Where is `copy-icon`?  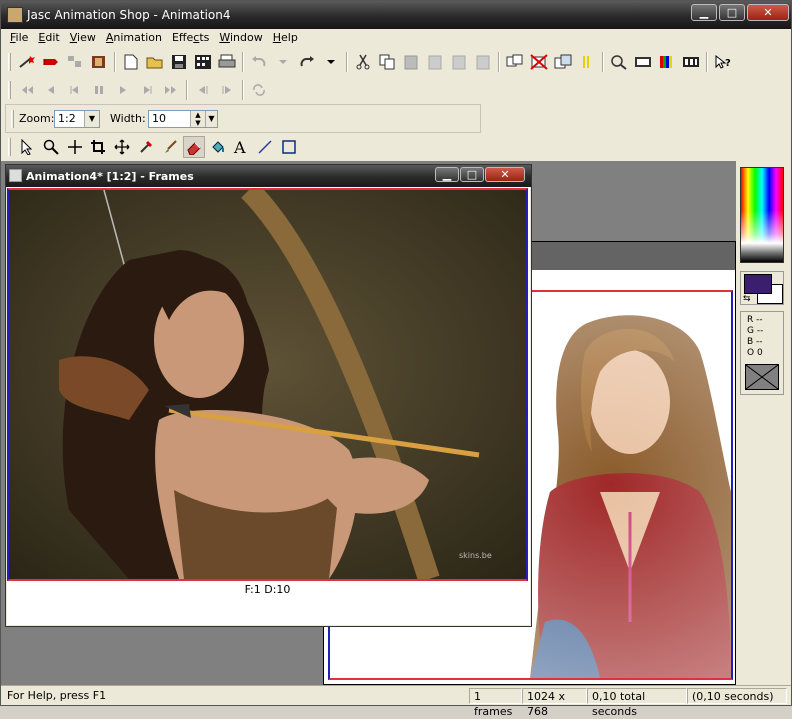
copy-icon is located at coordinates (387, 62).